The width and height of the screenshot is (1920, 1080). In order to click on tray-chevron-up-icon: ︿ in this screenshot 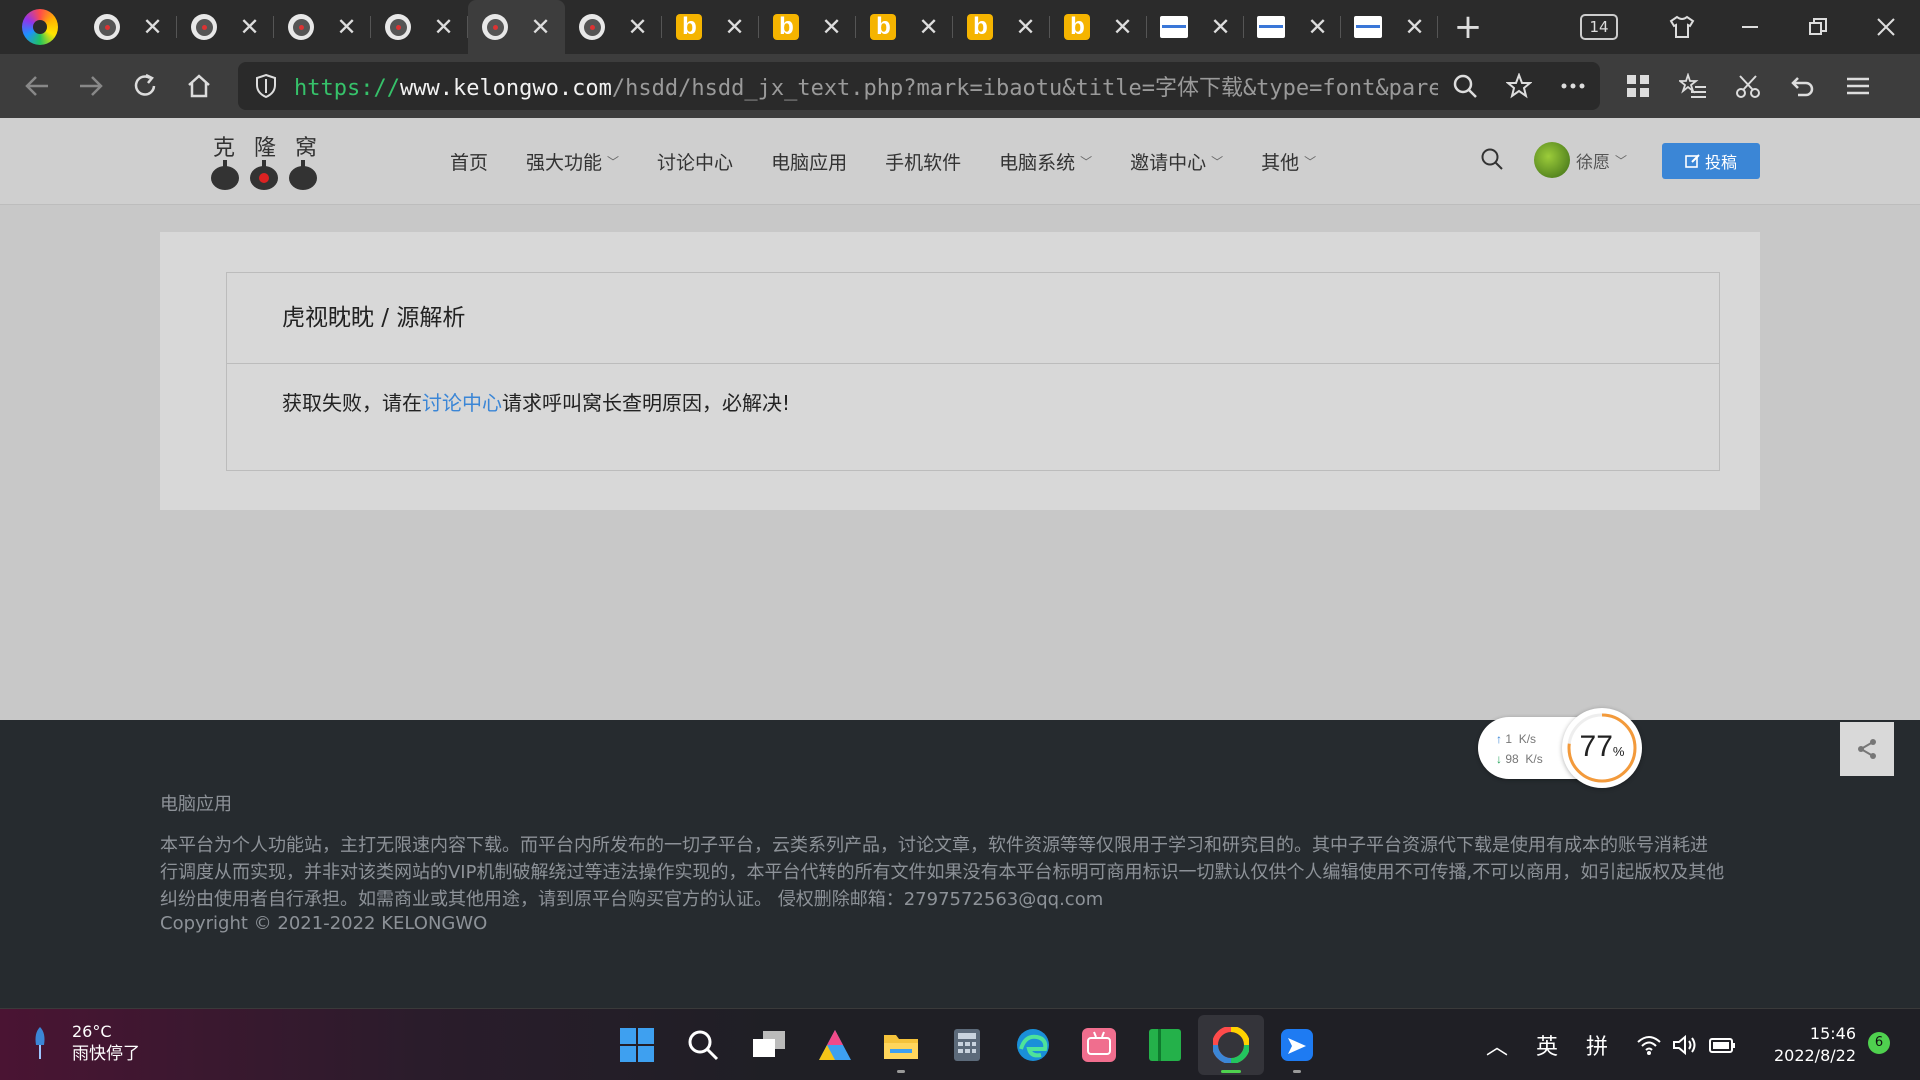, I will do `click(1497, 1045)`.